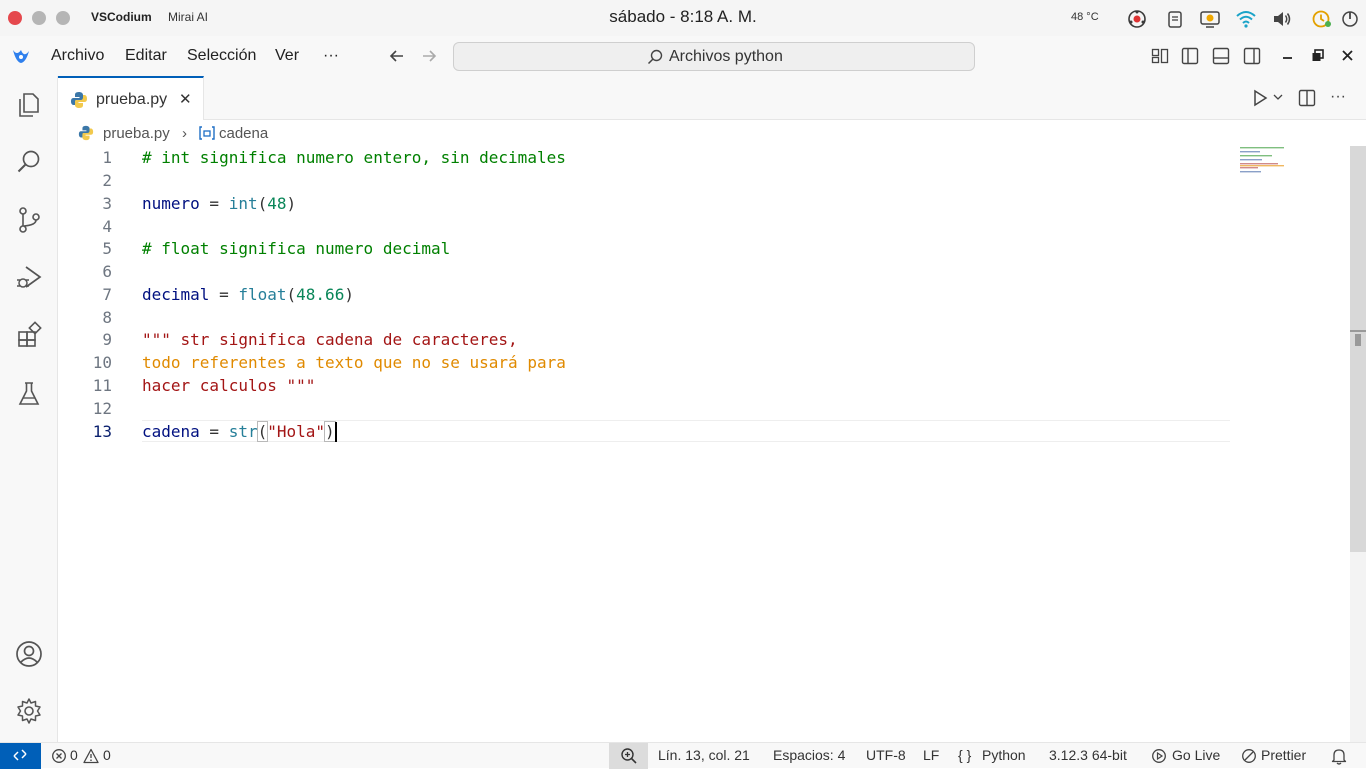 This screenshot has width=1366, height=769. I want to click on language-mode: Python, so click(1004, 755).